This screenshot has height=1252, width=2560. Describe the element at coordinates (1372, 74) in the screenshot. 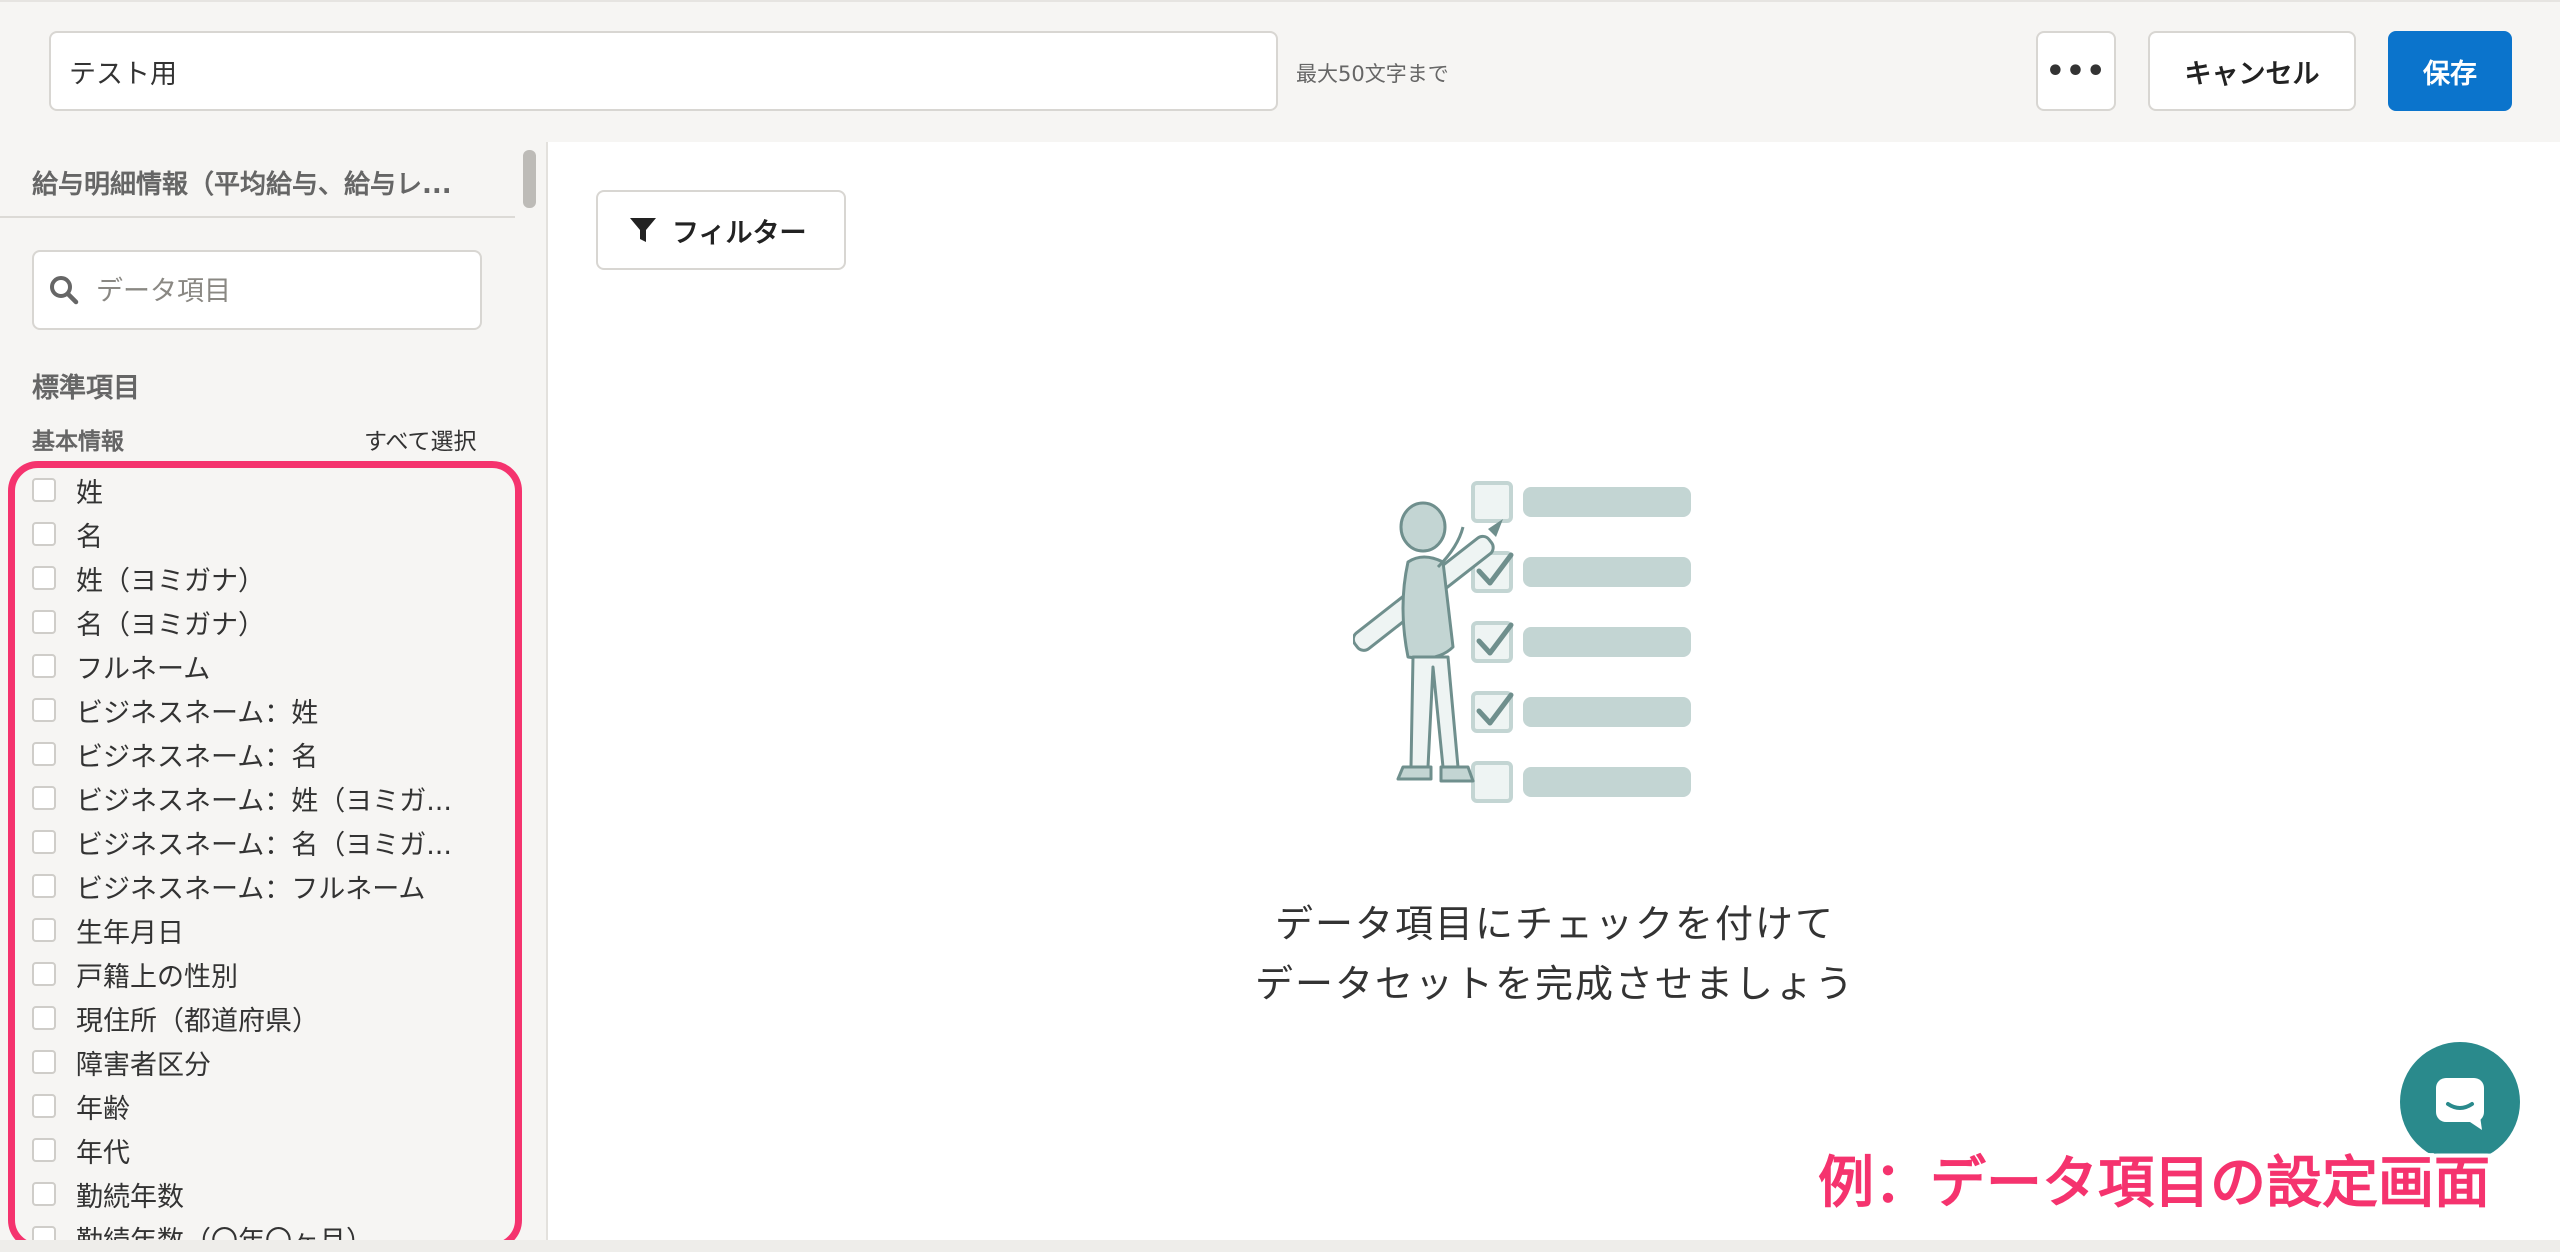

I see `name-length-hint: 最大50文字まで` at that location.